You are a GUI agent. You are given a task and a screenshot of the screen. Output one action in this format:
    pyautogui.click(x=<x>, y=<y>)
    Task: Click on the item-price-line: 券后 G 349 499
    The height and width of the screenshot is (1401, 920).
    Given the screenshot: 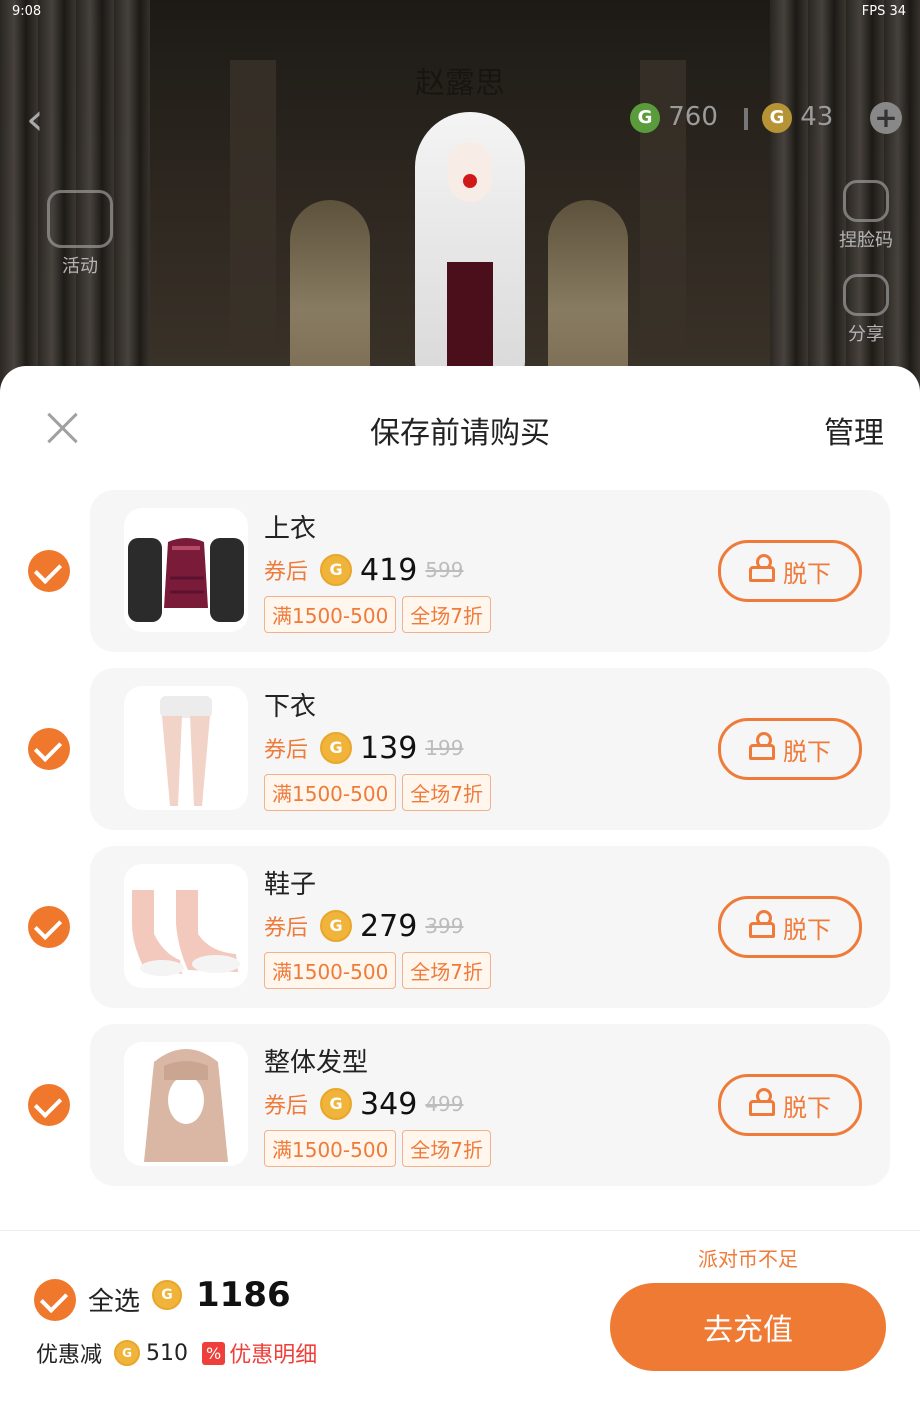 What is the action you would take?
    pyautogui.click(x=363, y=1104)
    